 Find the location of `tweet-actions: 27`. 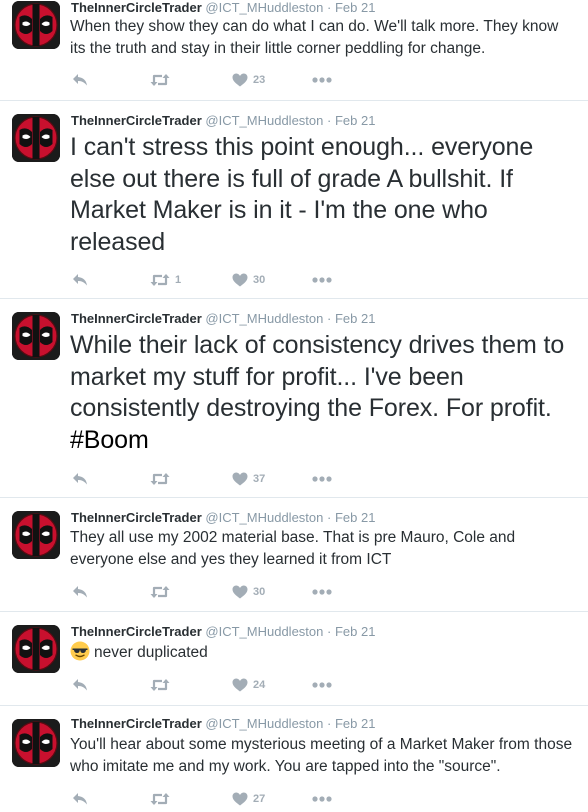

tweet-actions: 27 is located at coordinates (222, 799).